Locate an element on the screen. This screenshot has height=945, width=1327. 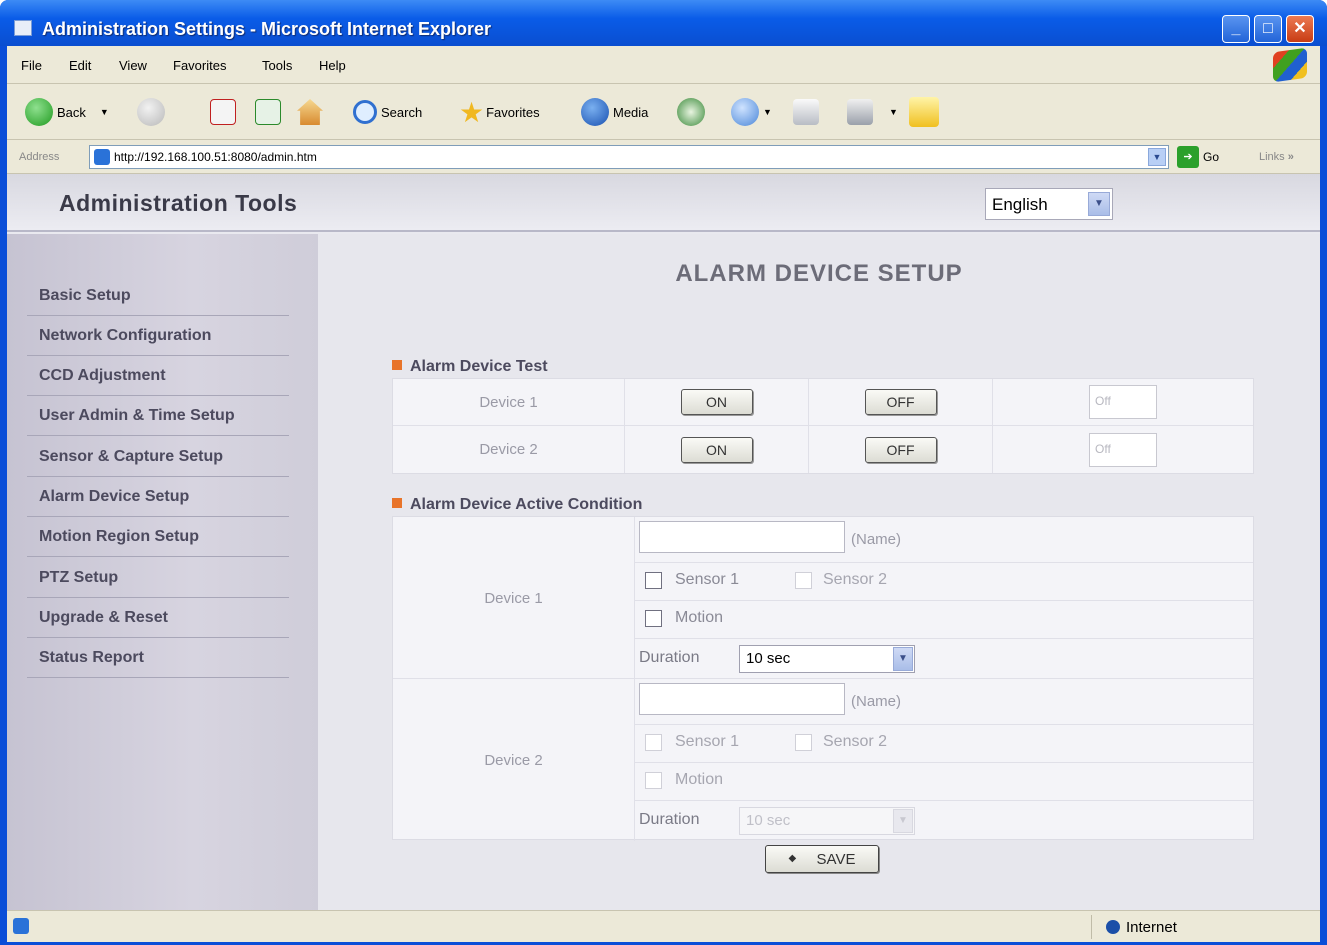
media-button: Media is located at coordinates (614, 112).